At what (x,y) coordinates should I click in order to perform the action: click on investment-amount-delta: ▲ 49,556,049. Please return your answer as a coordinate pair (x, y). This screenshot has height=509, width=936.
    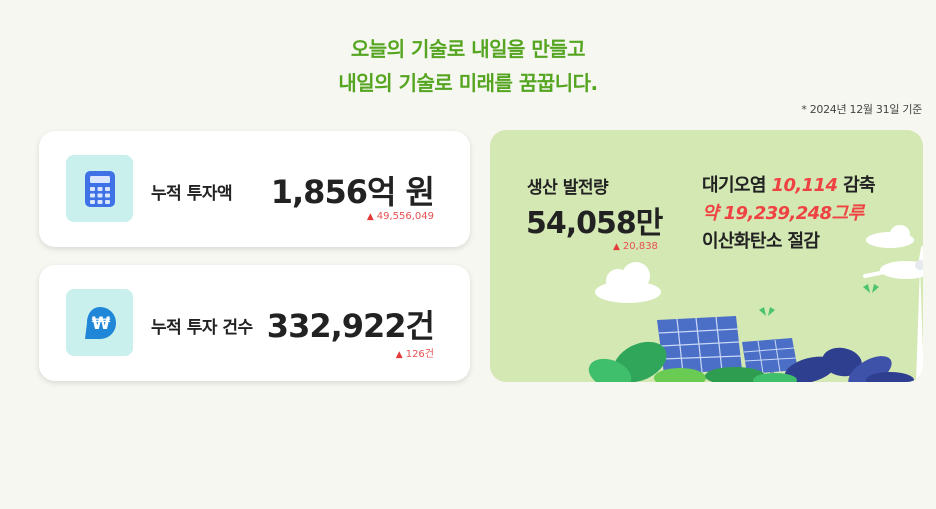
    Looking at the image, I should click on (400, 216).